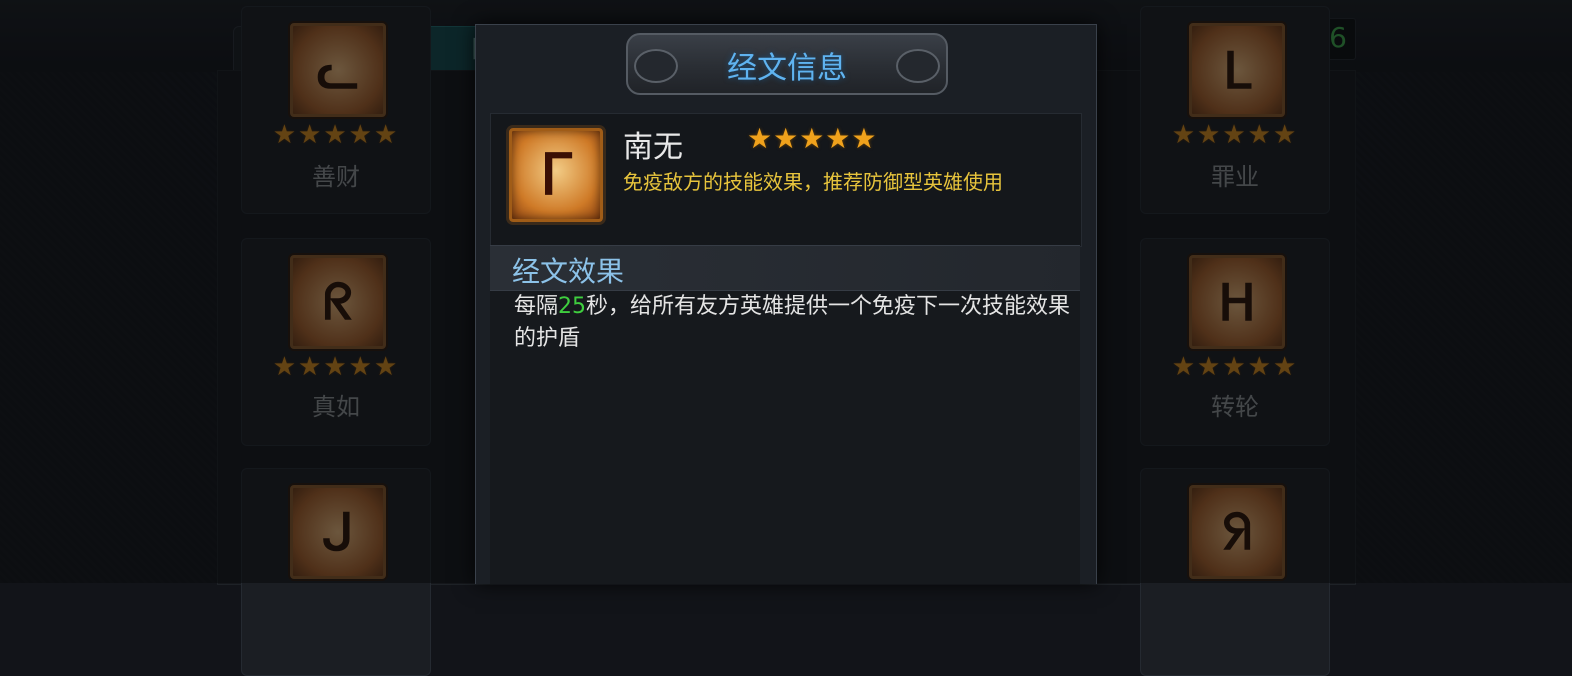  I want to click on effect-duration-value: 25, so click(572, 306).